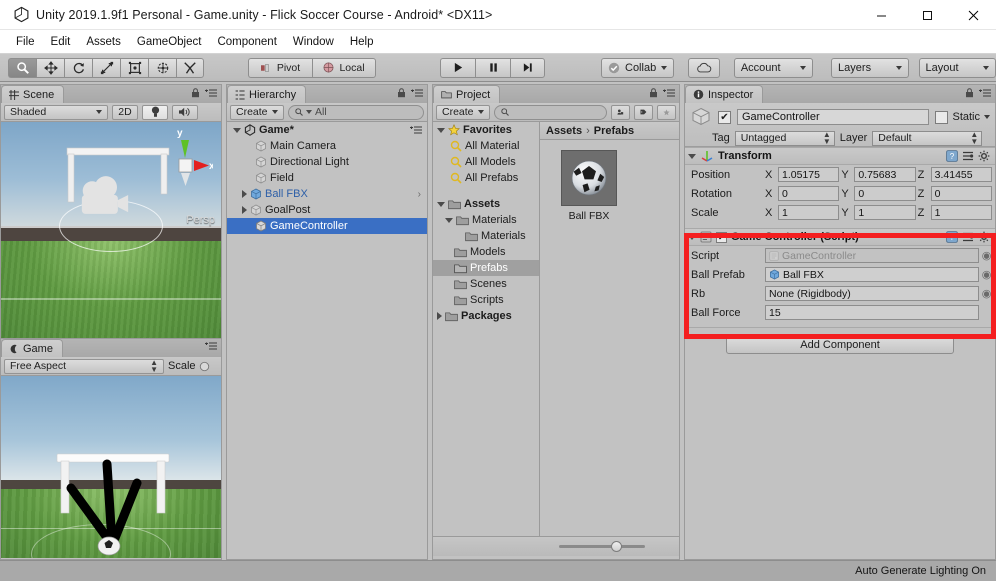 This screenshot has height=581, width=996. Describe the element at coordinates (327, 178) in the screenshot. I see `hierarchy-item-field: Field` at that location.